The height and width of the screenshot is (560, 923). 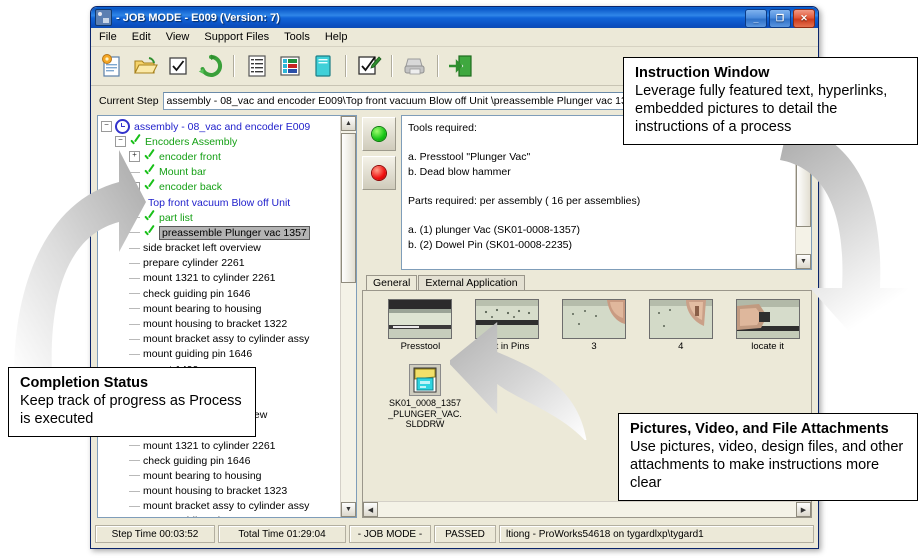 I want to click on minimize-button: _, so click(x=756, y=18).